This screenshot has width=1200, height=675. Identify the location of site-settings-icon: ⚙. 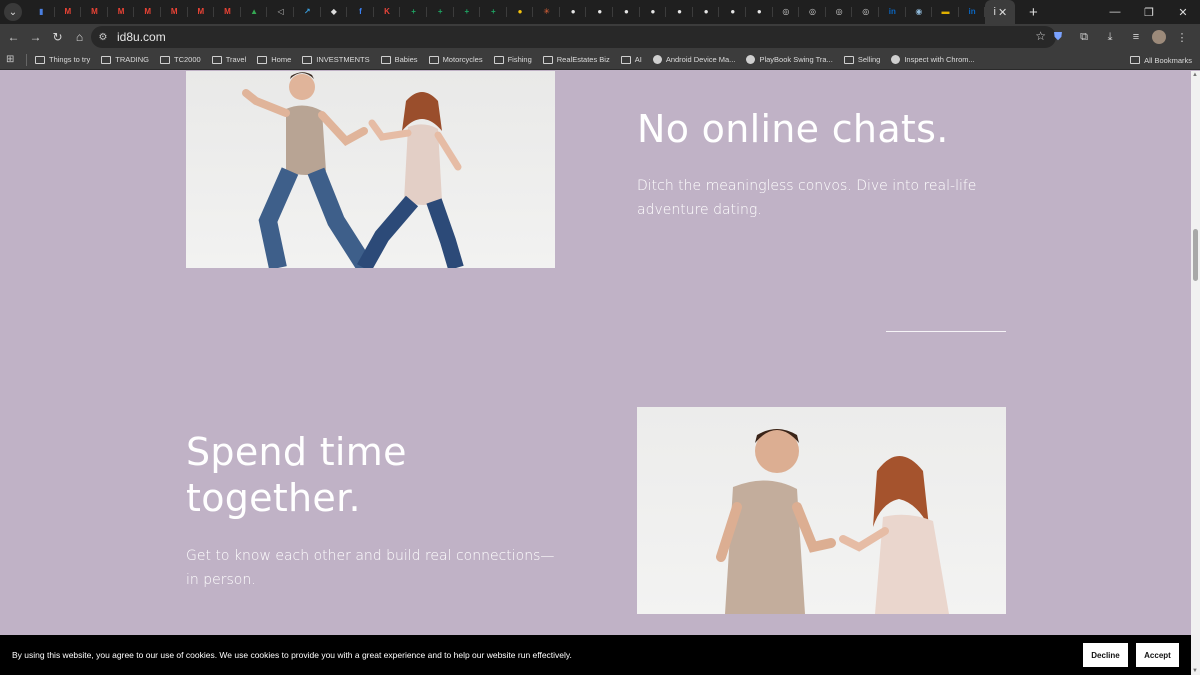
(103, 37).